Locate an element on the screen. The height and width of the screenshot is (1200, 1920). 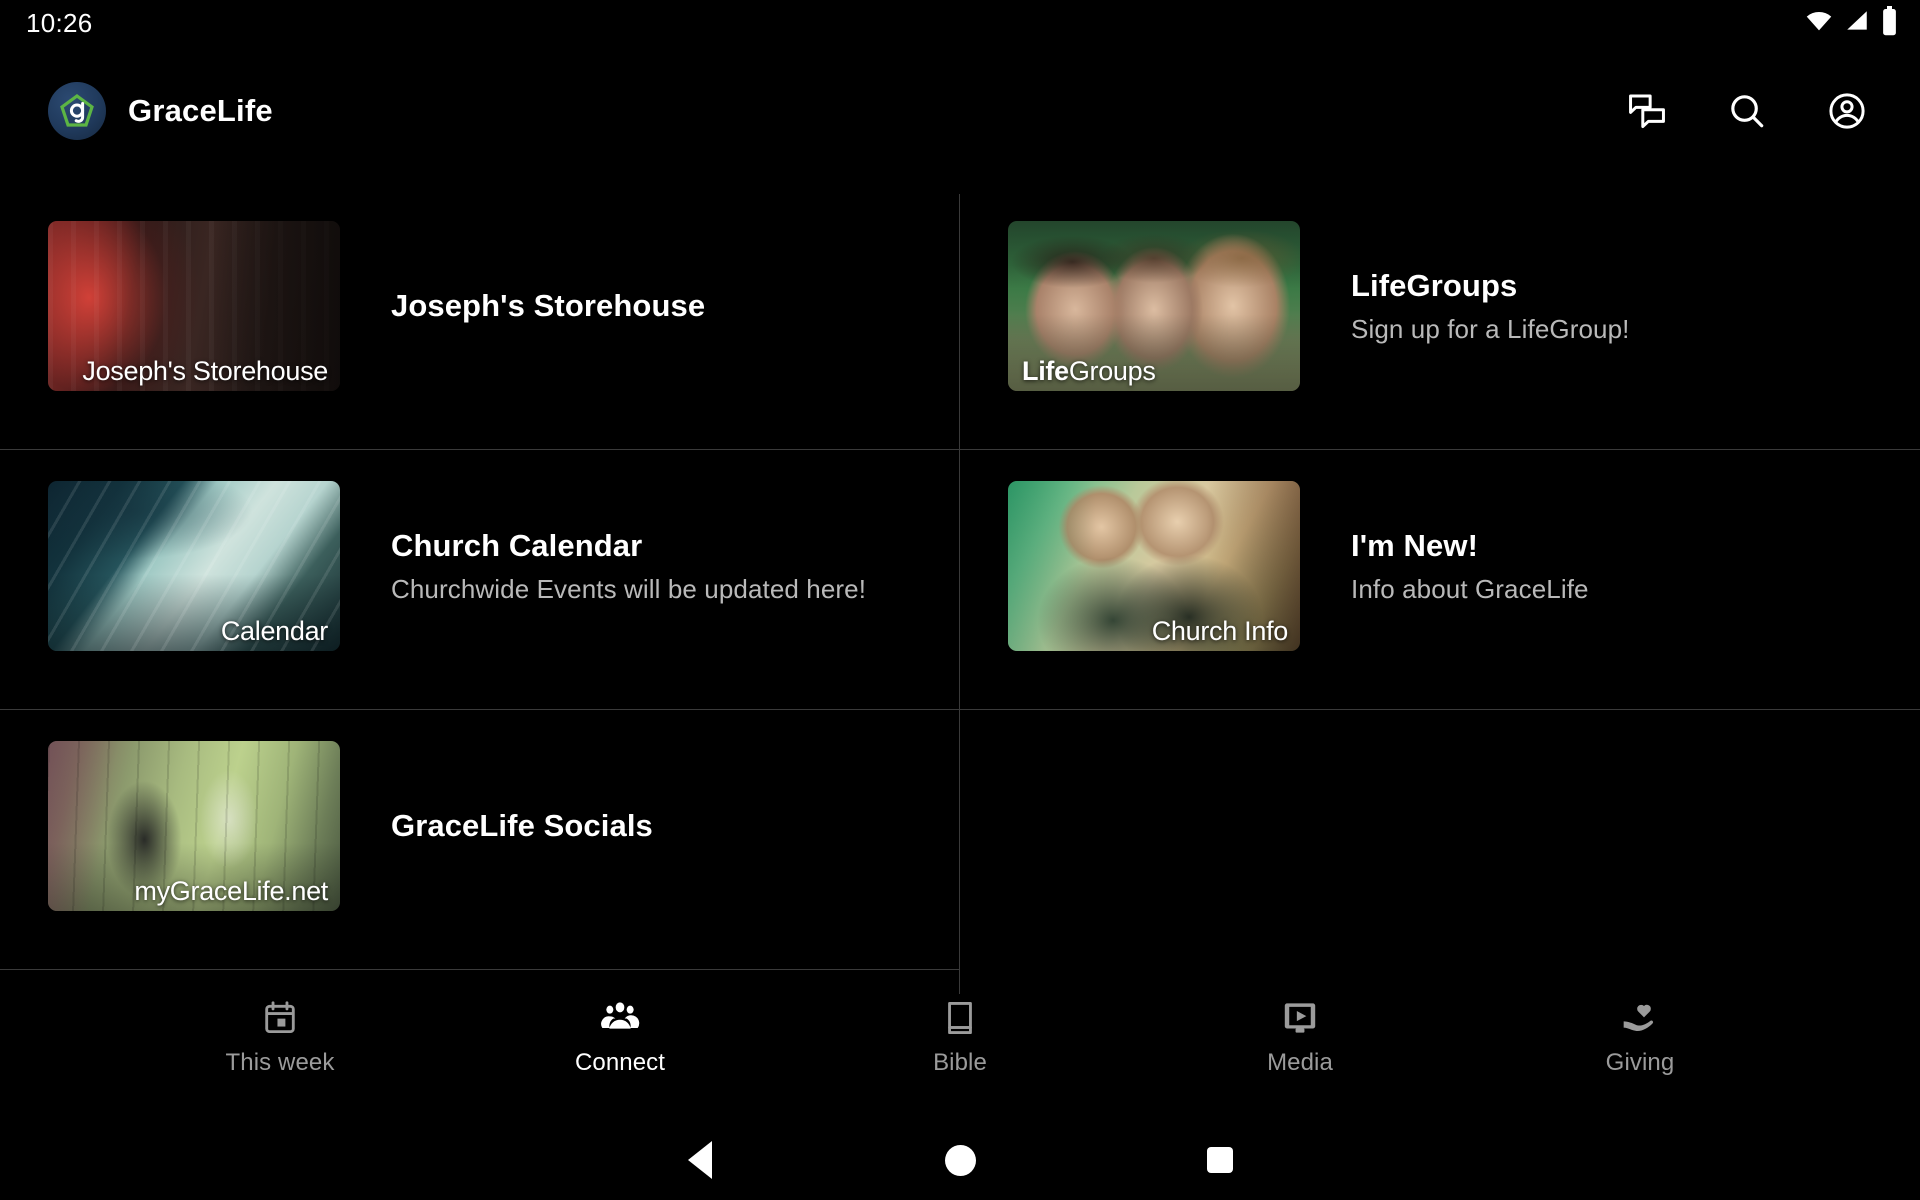
feature-card-text: GraceLife Socials is located at coordinates (509, 826).